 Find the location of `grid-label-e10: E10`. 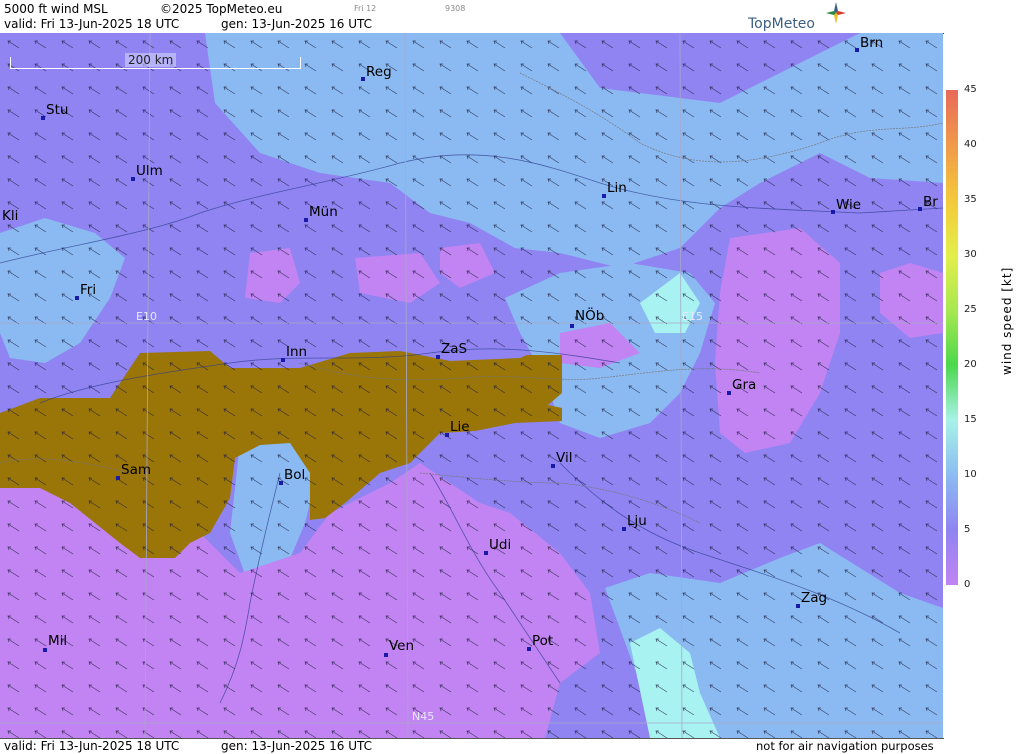

grid-label-e10: E10 is located at coordinates (146, 316).